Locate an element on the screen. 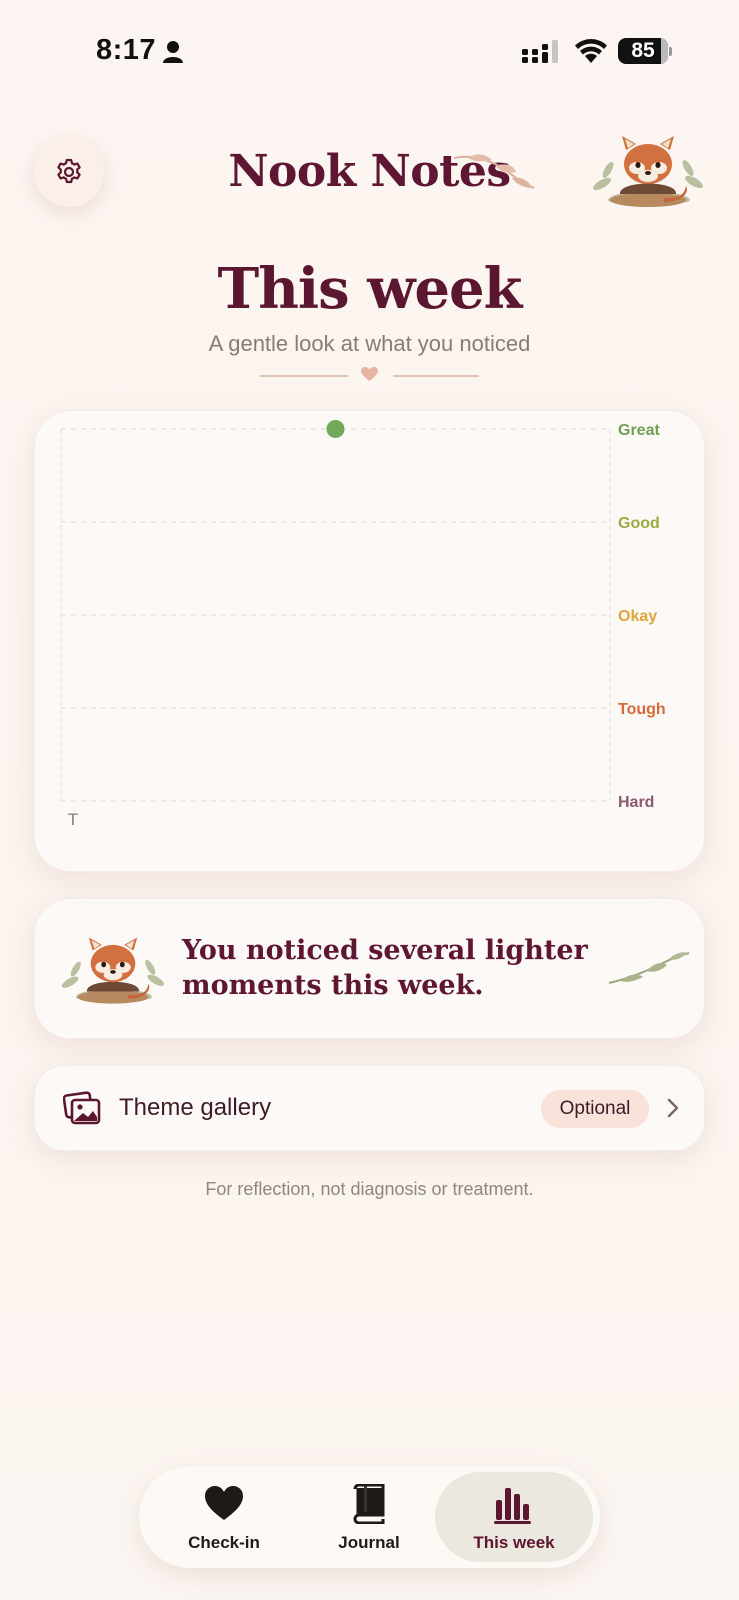 Image resolution: width=739 pixels, height=1600 pixels. status-time: 8:17 is located at coordinates (126, 50).